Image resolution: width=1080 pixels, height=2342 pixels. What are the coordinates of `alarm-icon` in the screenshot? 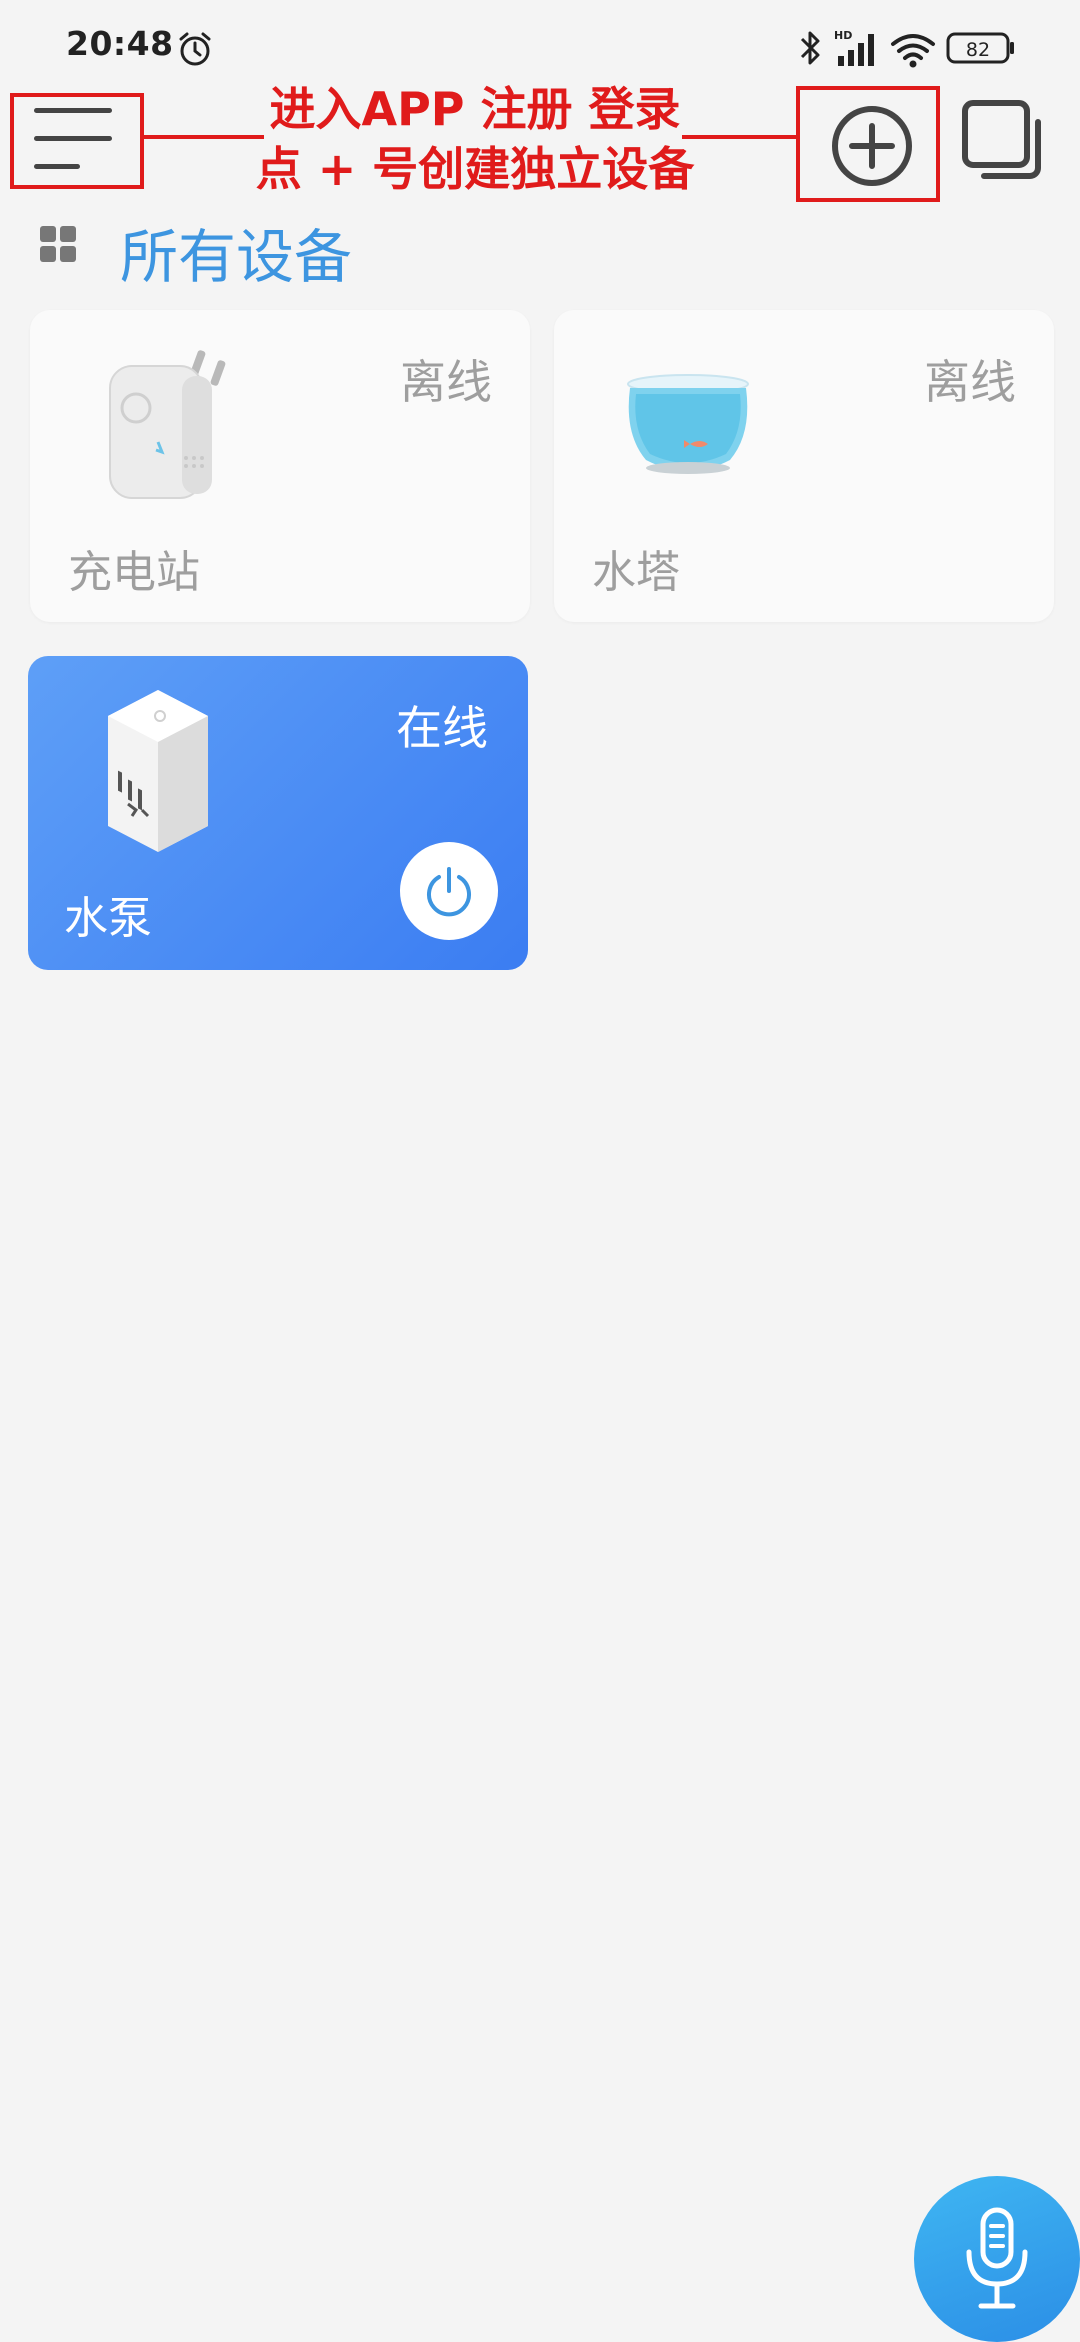 It's located at (195, 49).